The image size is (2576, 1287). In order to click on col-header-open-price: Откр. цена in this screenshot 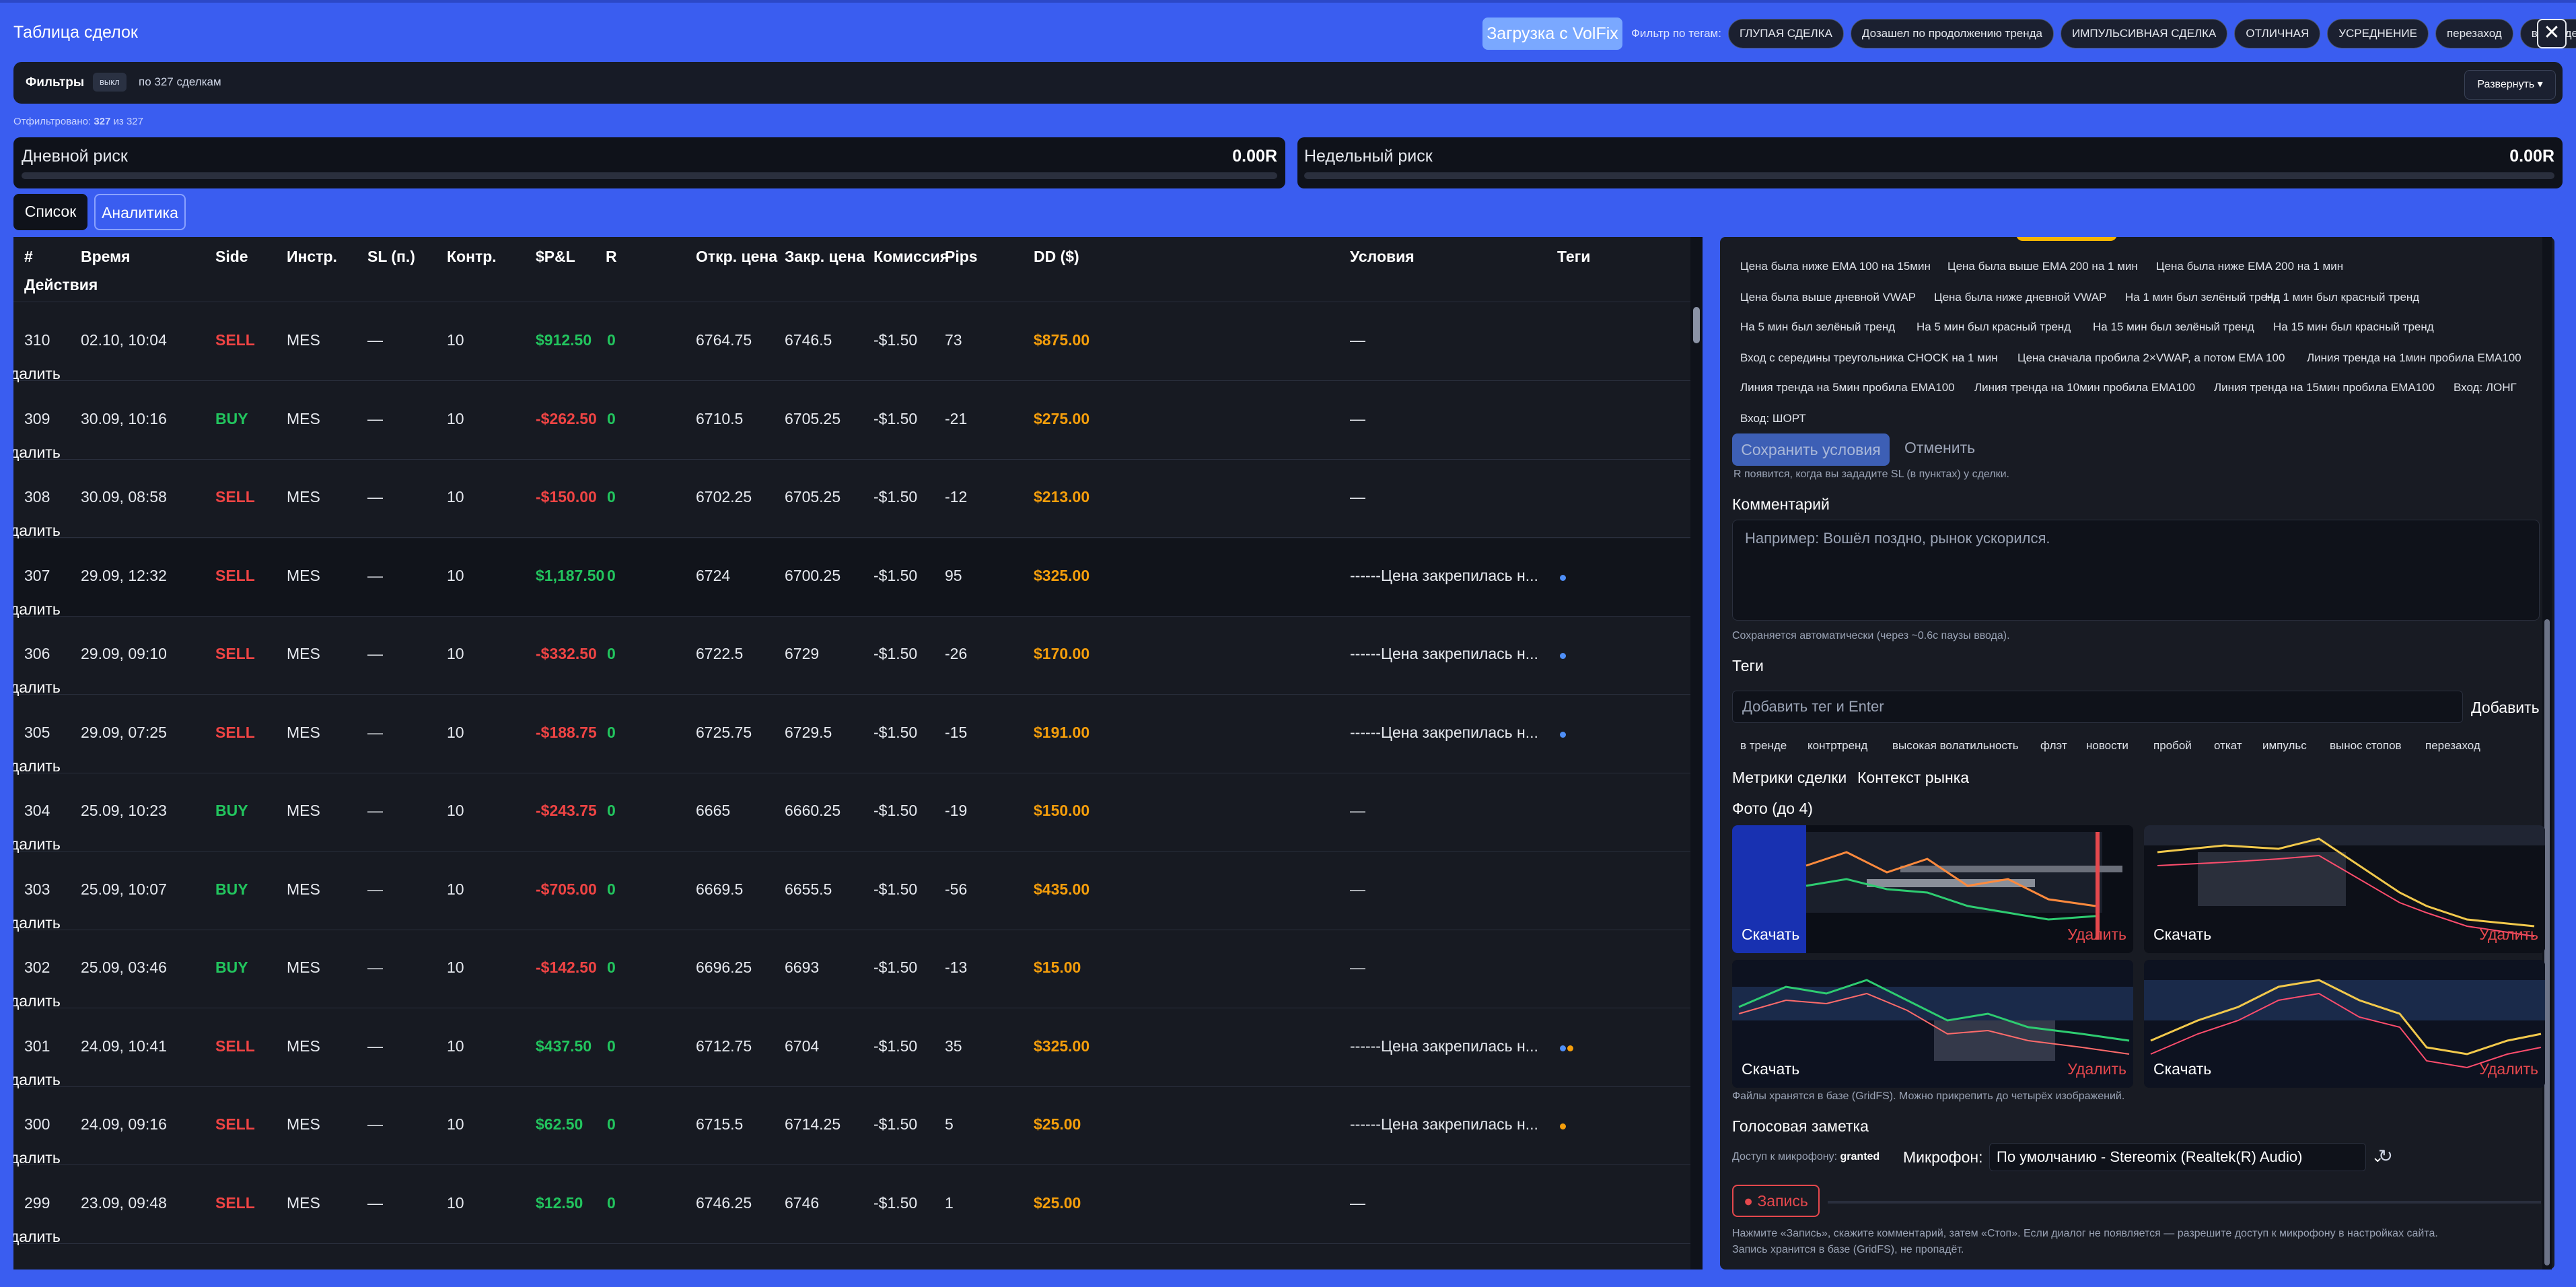, I will do `click(736, 257)`.